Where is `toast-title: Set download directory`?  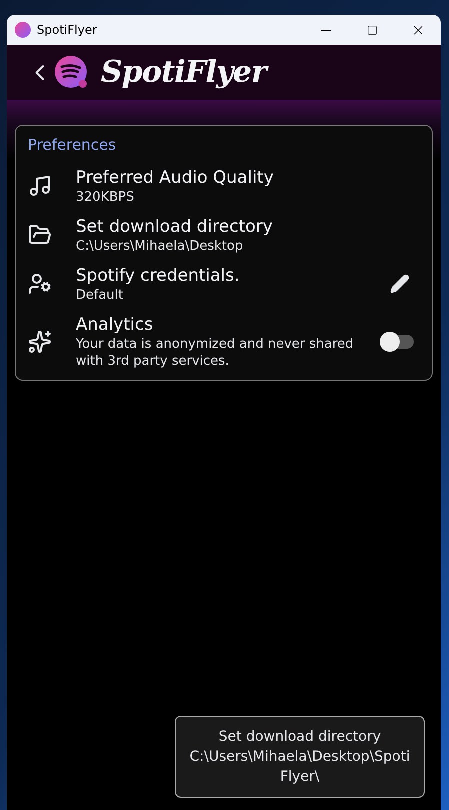
toast-title: Set download directory is located at coordinates (300, 737).